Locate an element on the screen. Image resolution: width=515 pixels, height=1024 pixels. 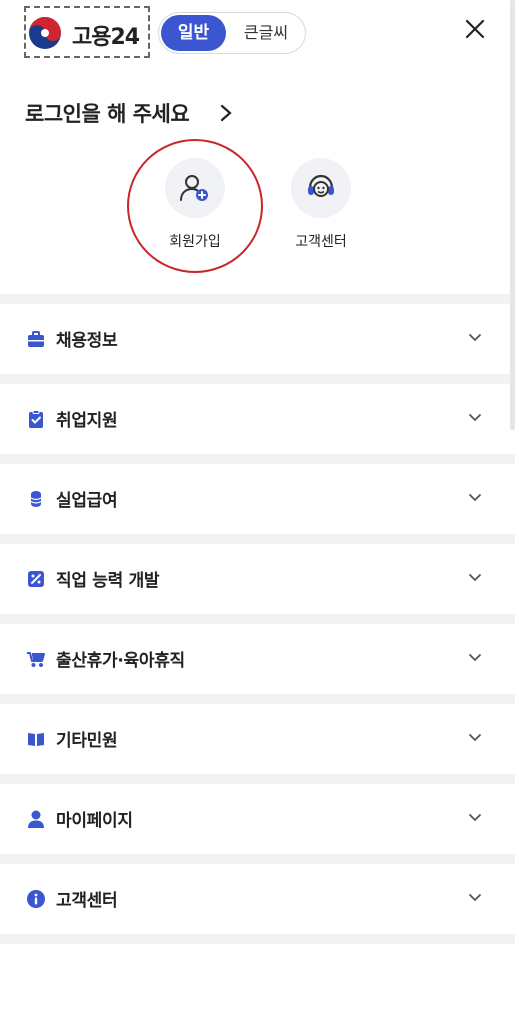
app-header: 고용24 일반 큰글씨 is located at coordinates (257, 32).